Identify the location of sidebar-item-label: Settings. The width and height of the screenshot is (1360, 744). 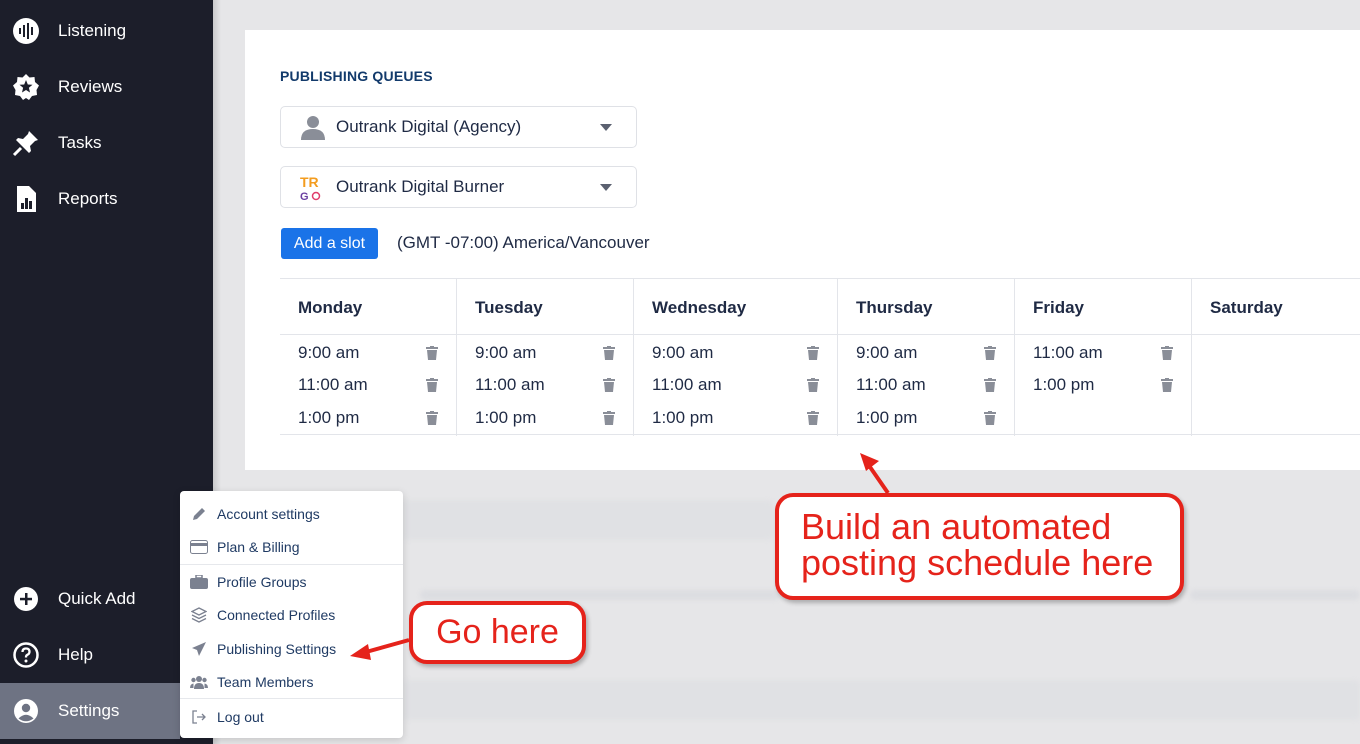
(89, 710).